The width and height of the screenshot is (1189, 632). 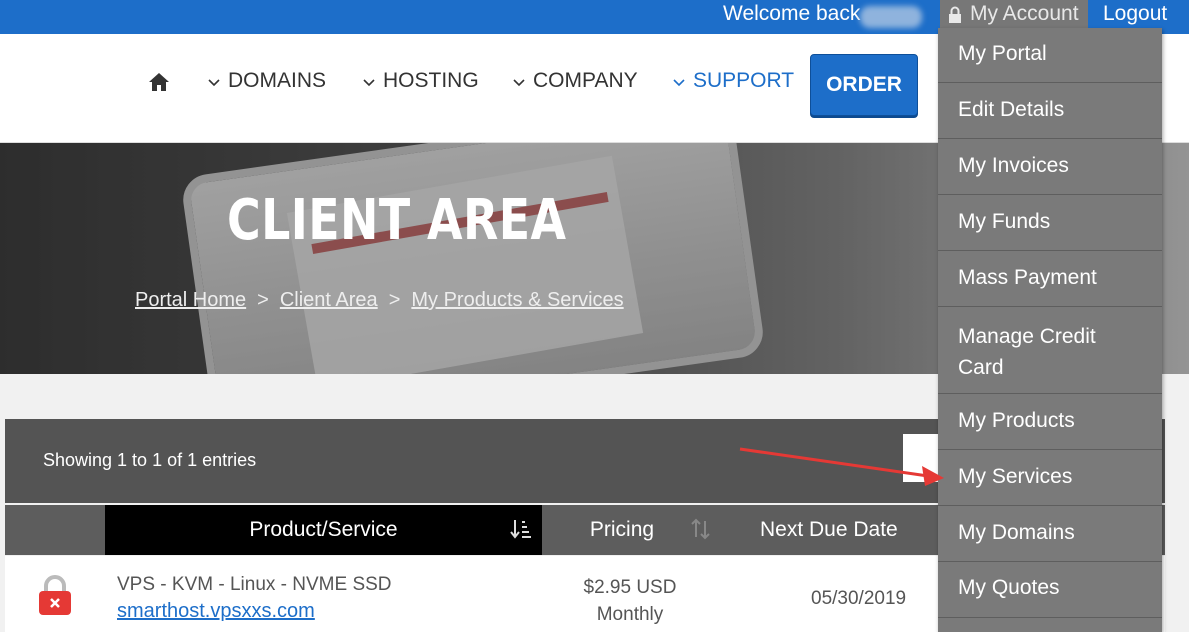 What do you see at coordinates (329, 300) in the screenshot?
I see `breadcrumb-client-area: Client Area` at bounding box center [329, 300].